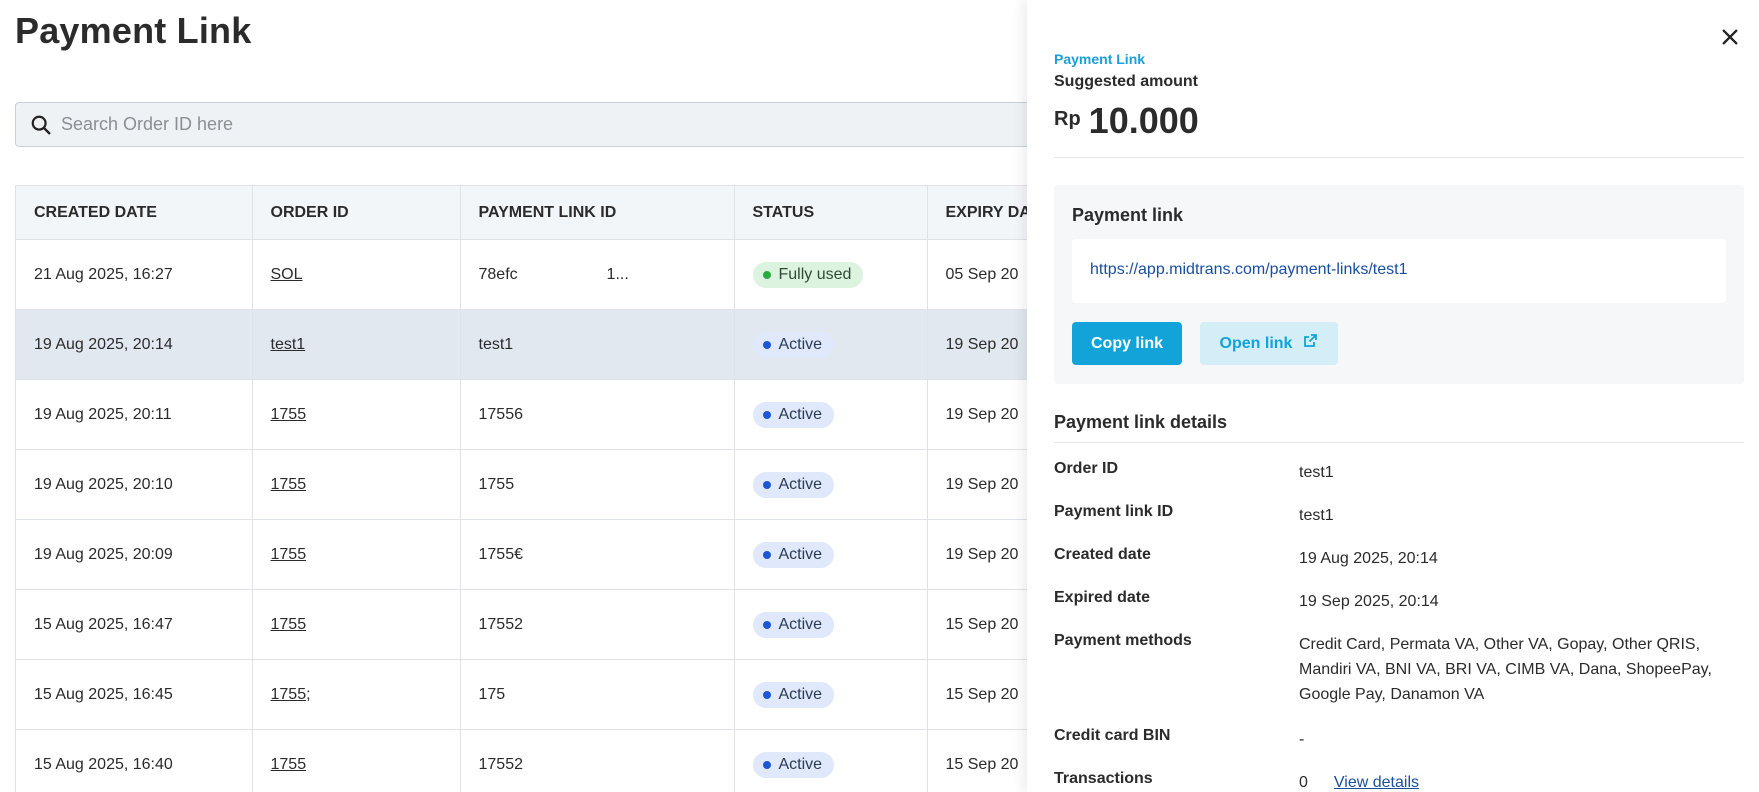 The width and height of the screenshot is (1759, 792). I want to click on status-badge: Fully used, so click(808, 274).